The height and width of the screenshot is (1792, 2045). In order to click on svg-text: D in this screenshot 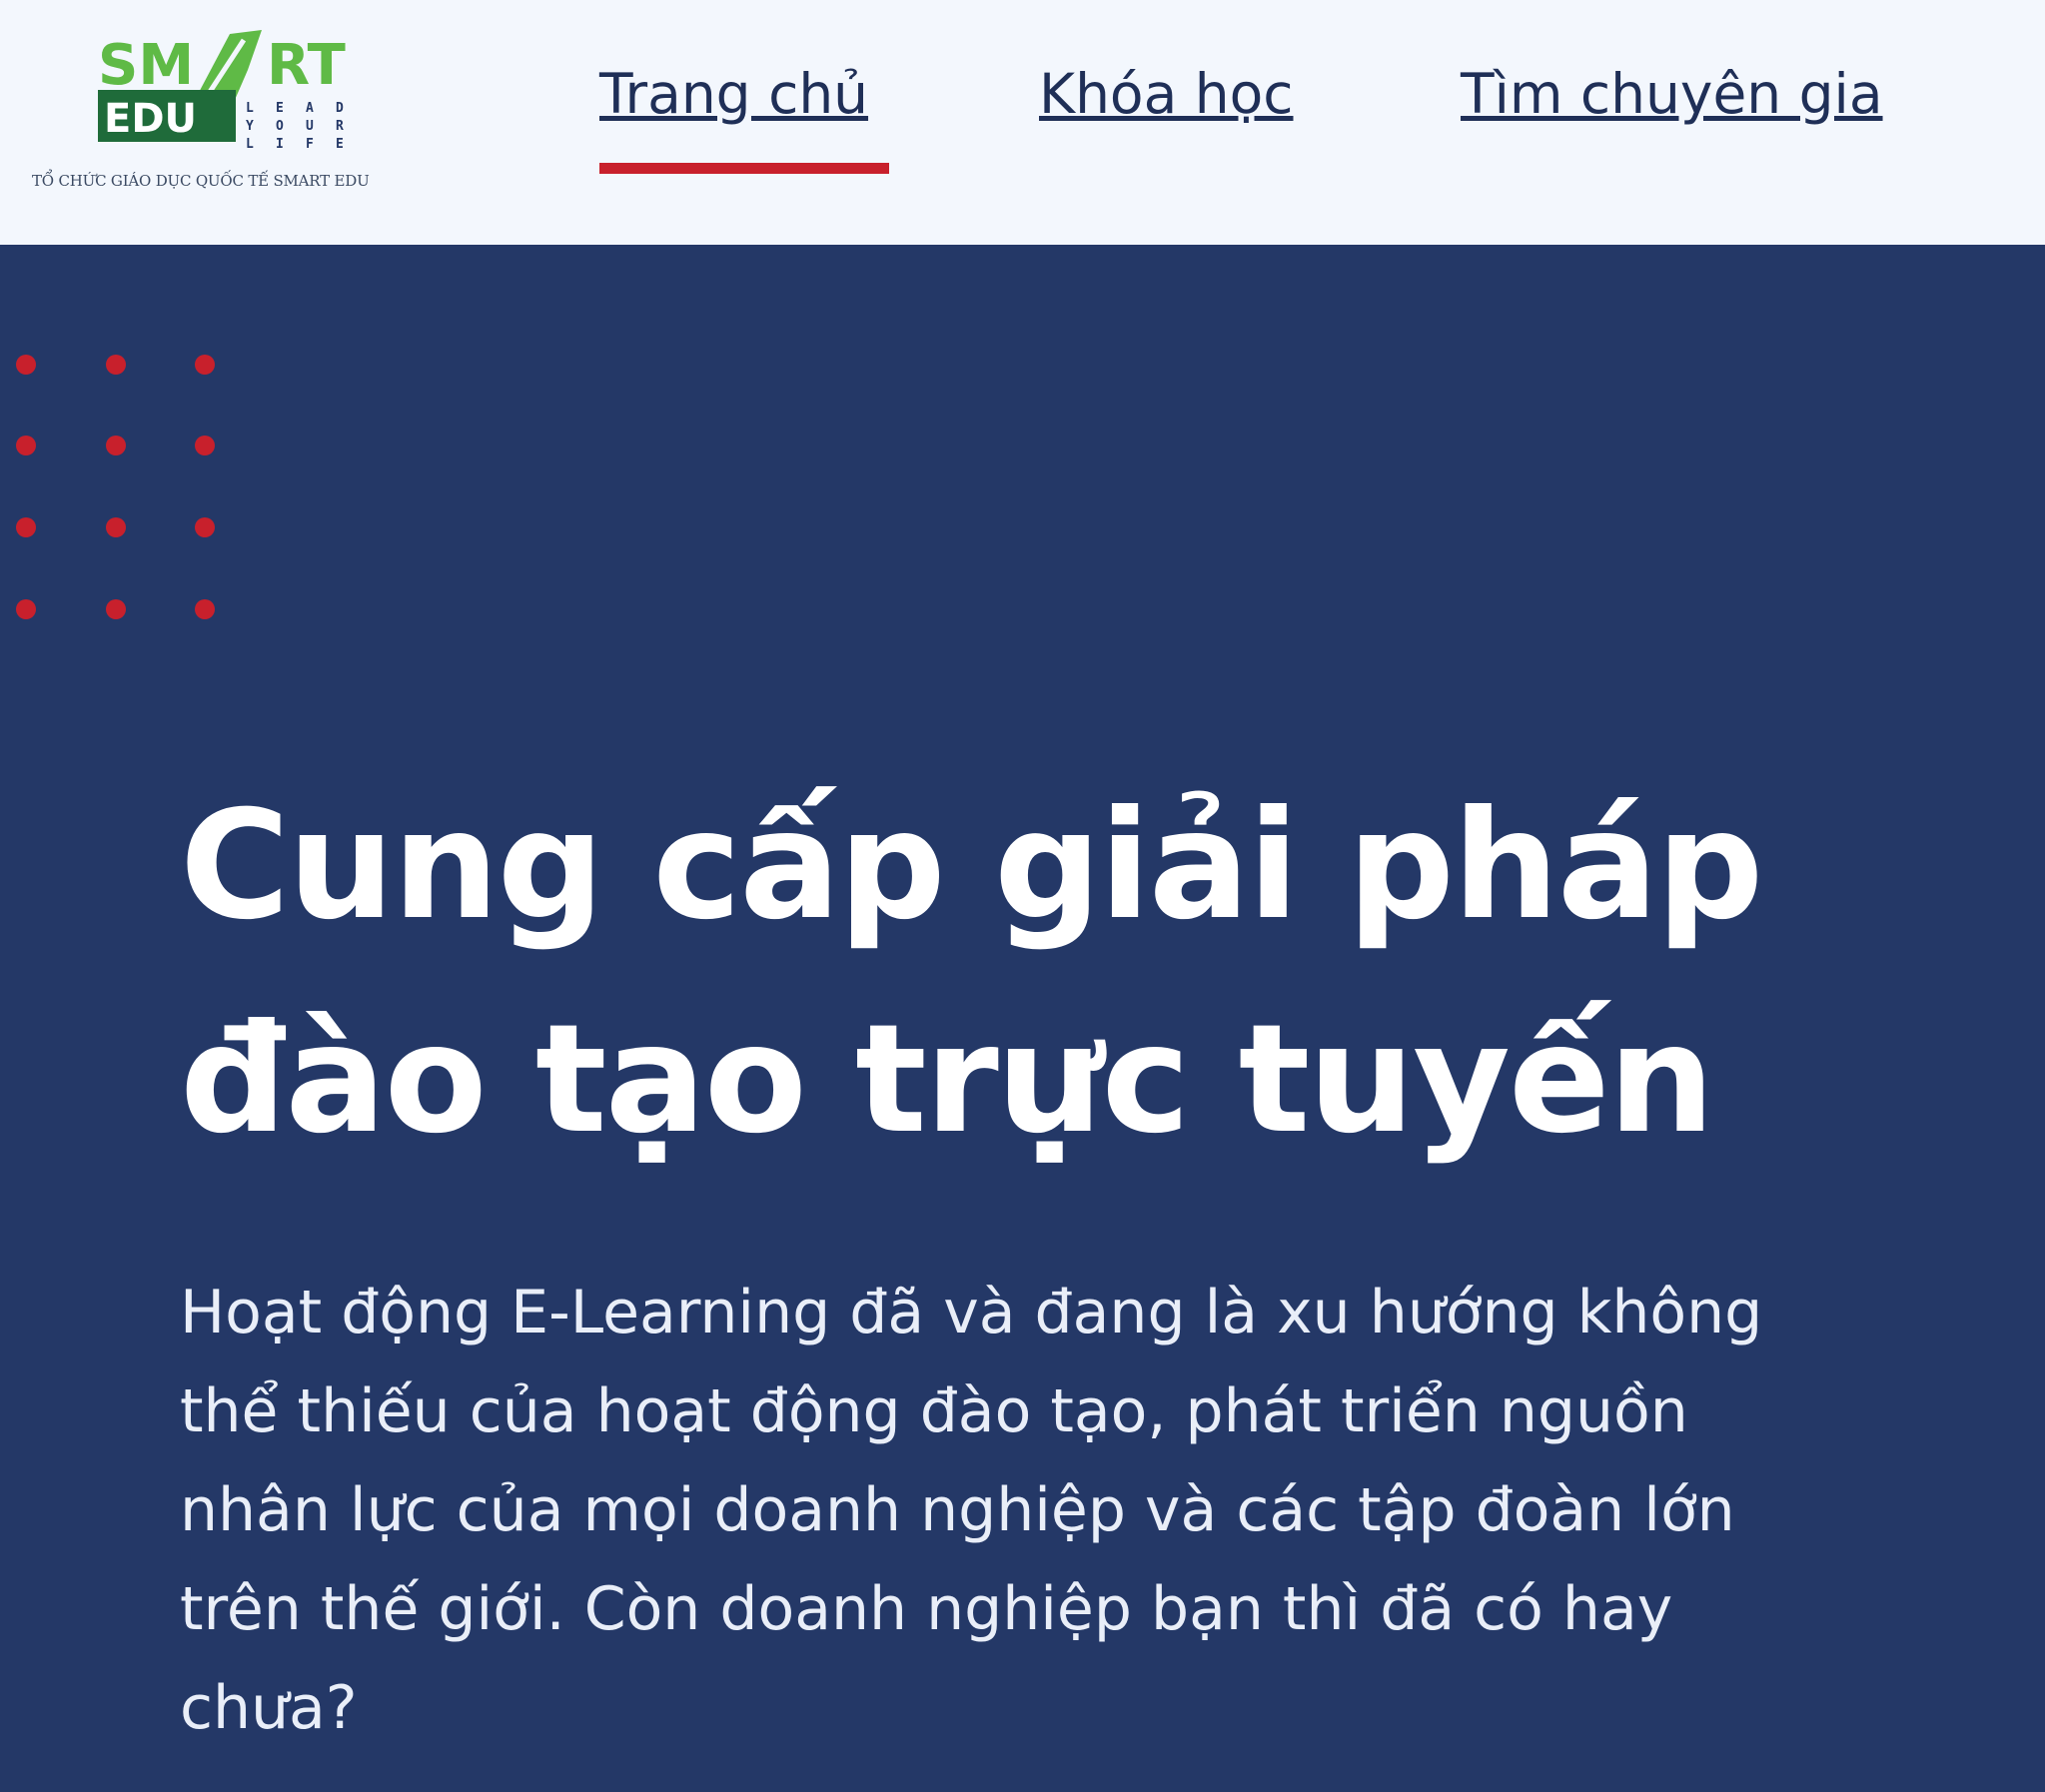, I will do `click(340, 108)`.